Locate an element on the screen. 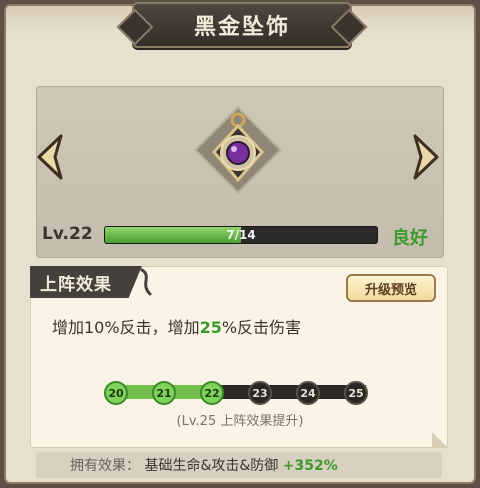 The width and height of the screenshot is (480, 488). status-label: 良好 is located at coordinates (410, 238).